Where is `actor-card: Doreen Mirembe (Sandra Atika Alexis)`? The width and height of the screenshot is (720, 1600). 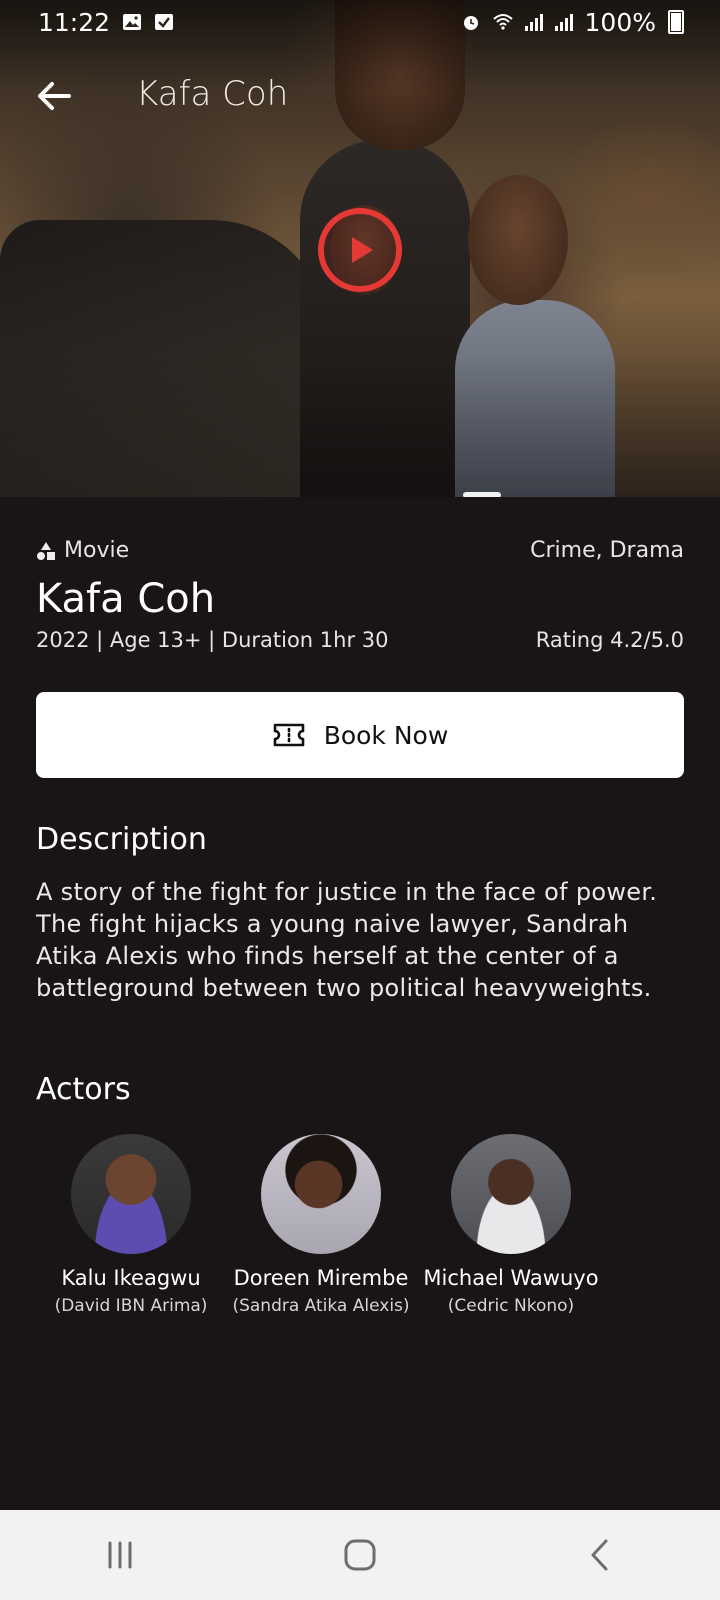 actor-card: Doreen Mirembe (Sandra Atika Alexis) is located at coordinates (321, 1225).